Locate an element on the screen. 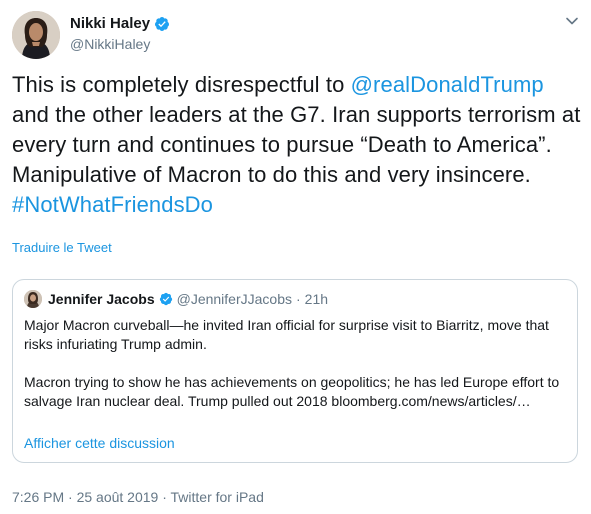  author-avatar is located at coordinates (36, 35).